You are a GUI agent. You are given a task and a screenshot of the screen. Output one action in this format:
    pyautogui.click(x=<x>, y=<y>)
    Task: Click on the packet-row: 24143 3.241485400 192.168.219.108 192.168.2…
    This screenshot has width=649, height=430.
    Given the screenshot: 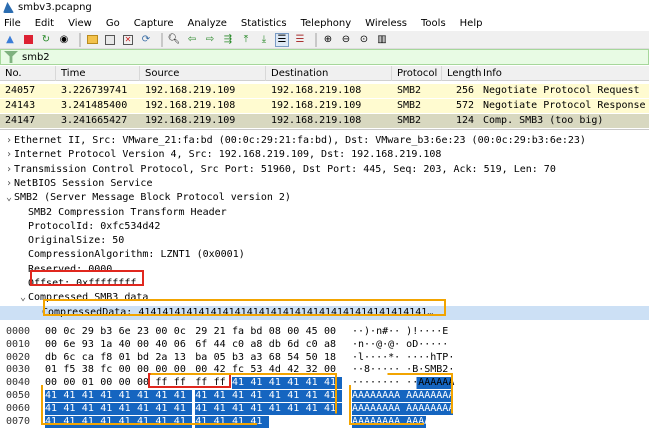 What is the action you would take?
    pyautogui.click(x=324, y=106)
    